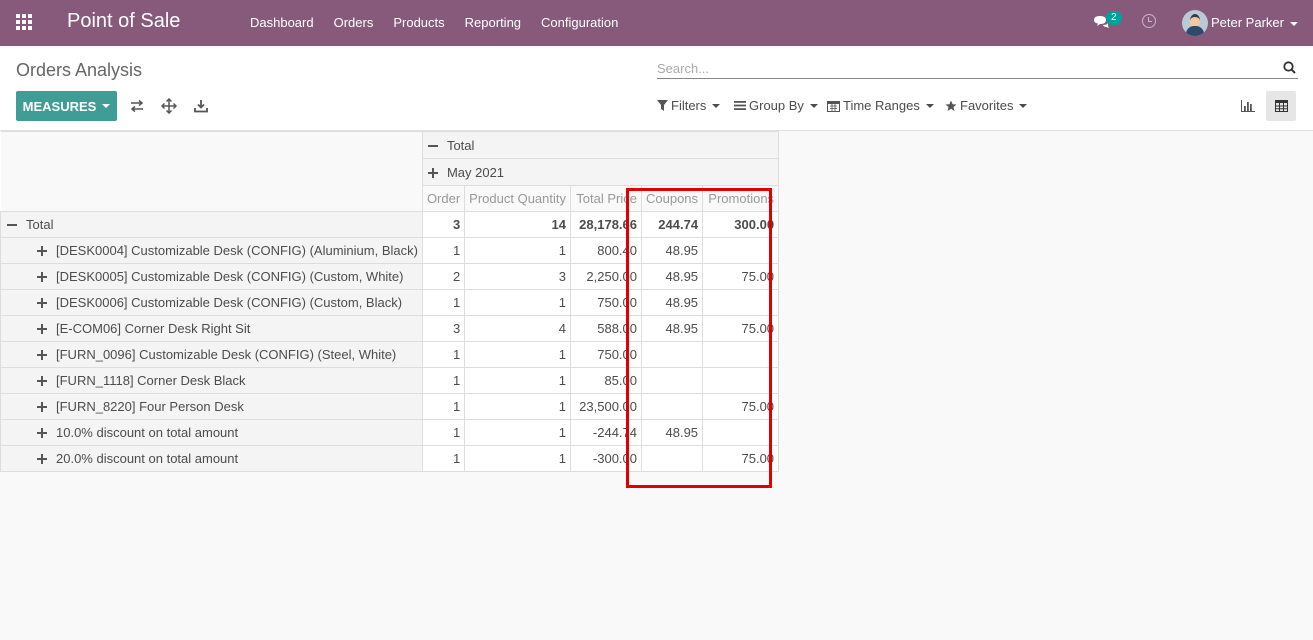 This screenshot has height=640, width=1313. I want to click on cell-value: 300.00, so click(741, 224).